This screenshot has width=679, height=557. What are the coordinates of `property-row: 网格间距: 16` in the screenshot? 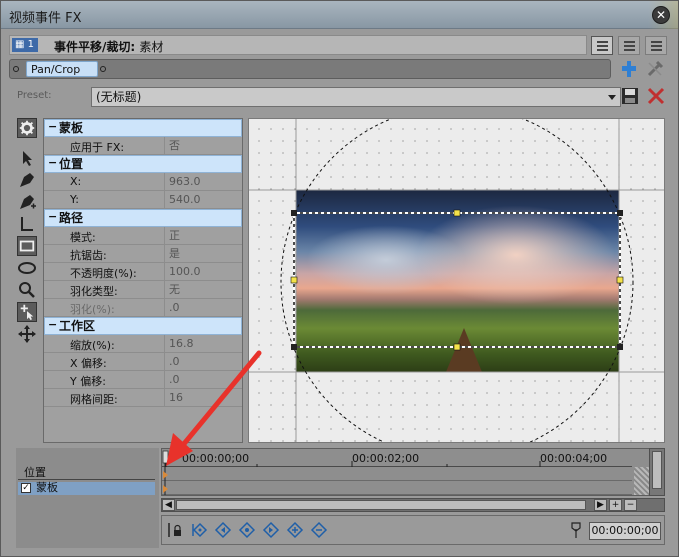 It's located at (143, 398).